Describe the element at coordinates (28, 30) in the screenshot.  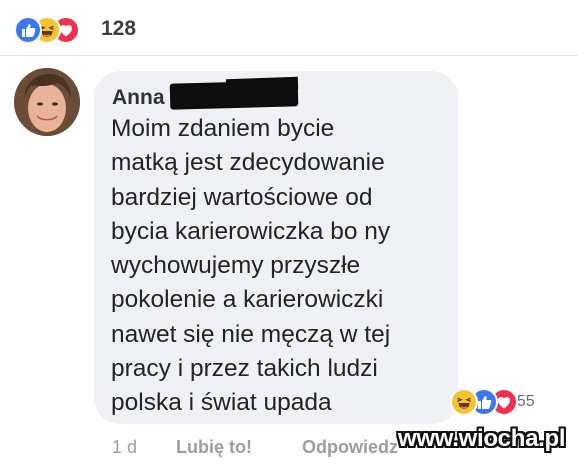
I see `like-icon` at that location.